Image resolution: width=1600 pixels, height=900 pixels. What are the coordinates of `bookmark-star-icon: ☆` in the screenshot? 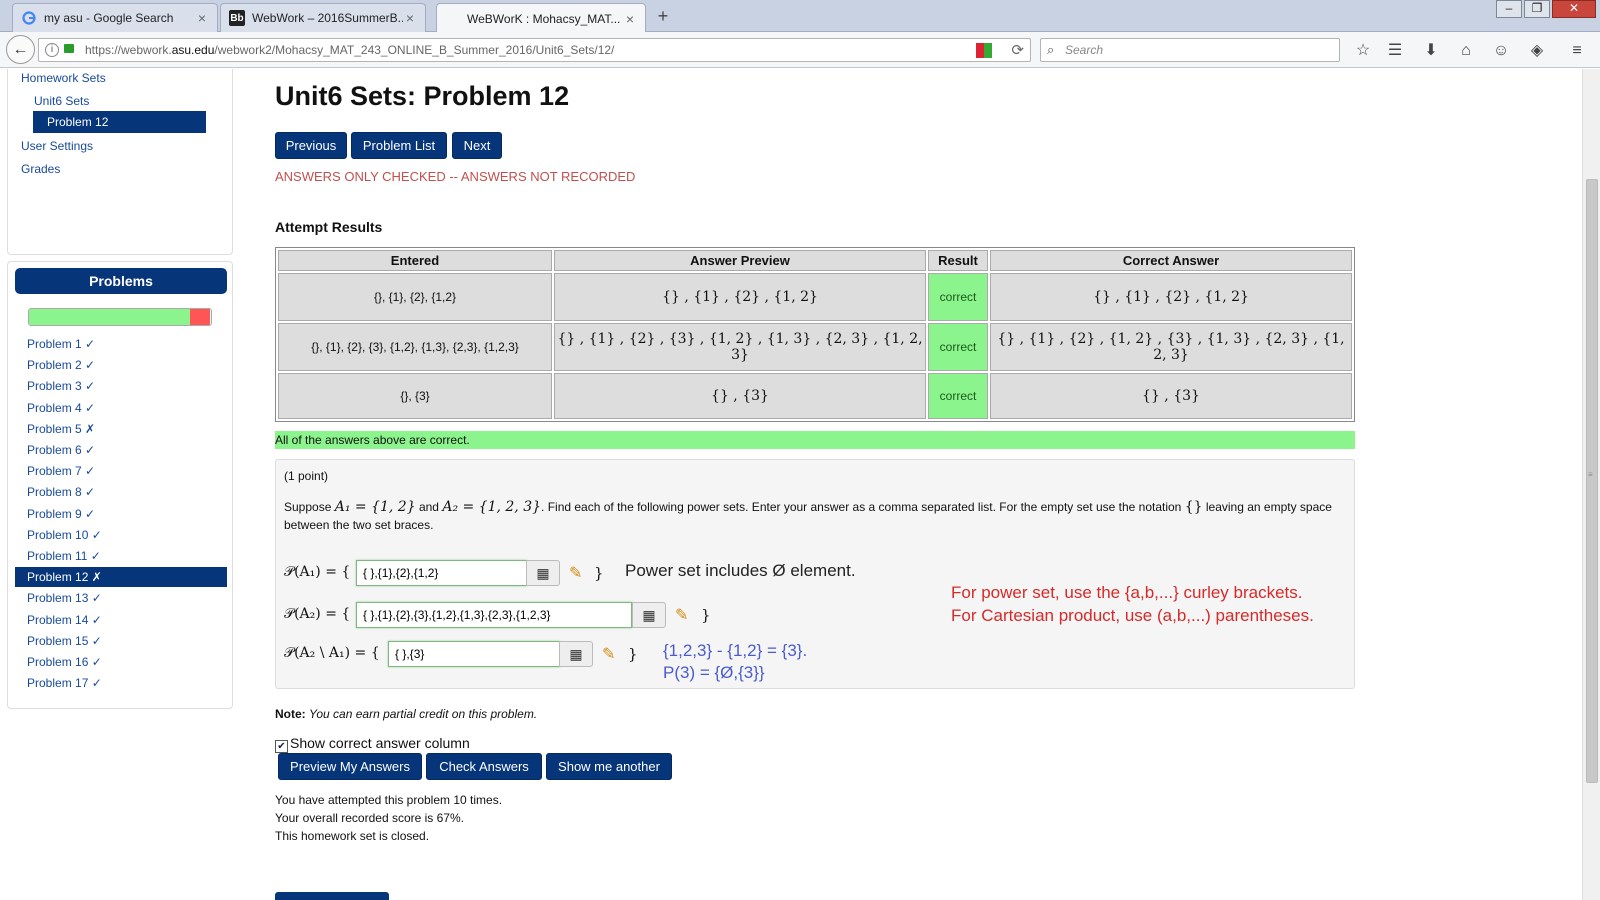 It's located at (1363, 51).